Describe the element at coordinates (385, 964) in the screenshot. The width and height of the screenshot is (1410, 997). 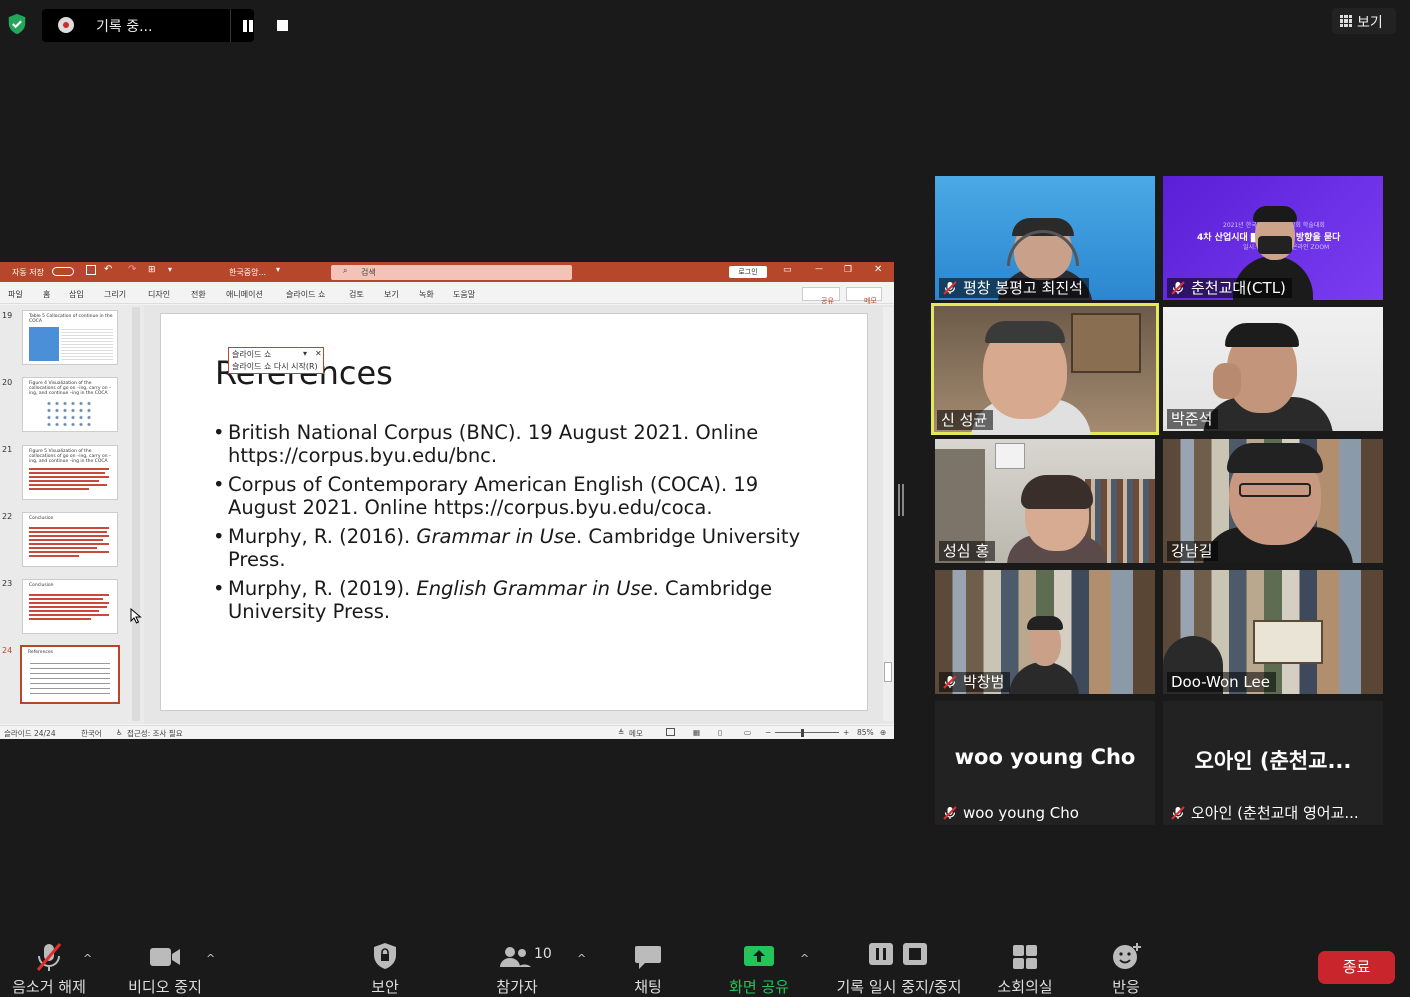
I see `security-button: 보안` at that location.